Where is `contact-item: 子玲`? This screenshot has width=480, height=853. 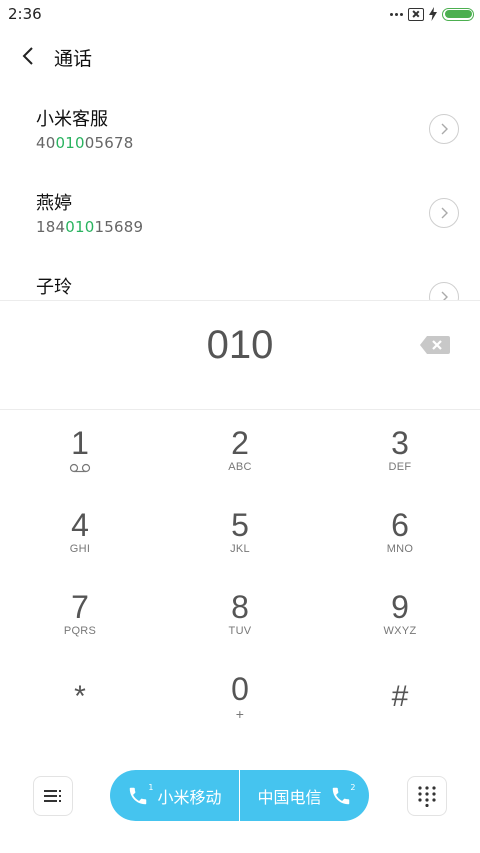
contact-item: 子玲 is located at coordinates (240, 279).